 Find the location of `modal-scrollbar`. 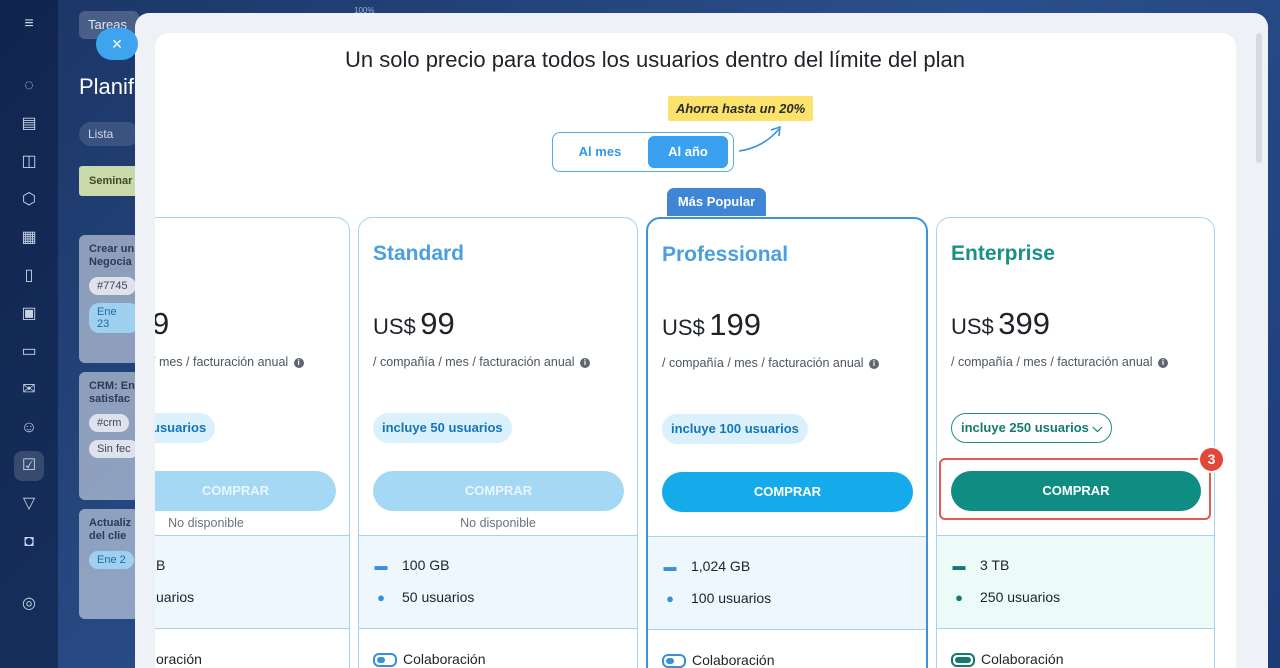

modal-scrollbar is located at coordinates (1259, 98).